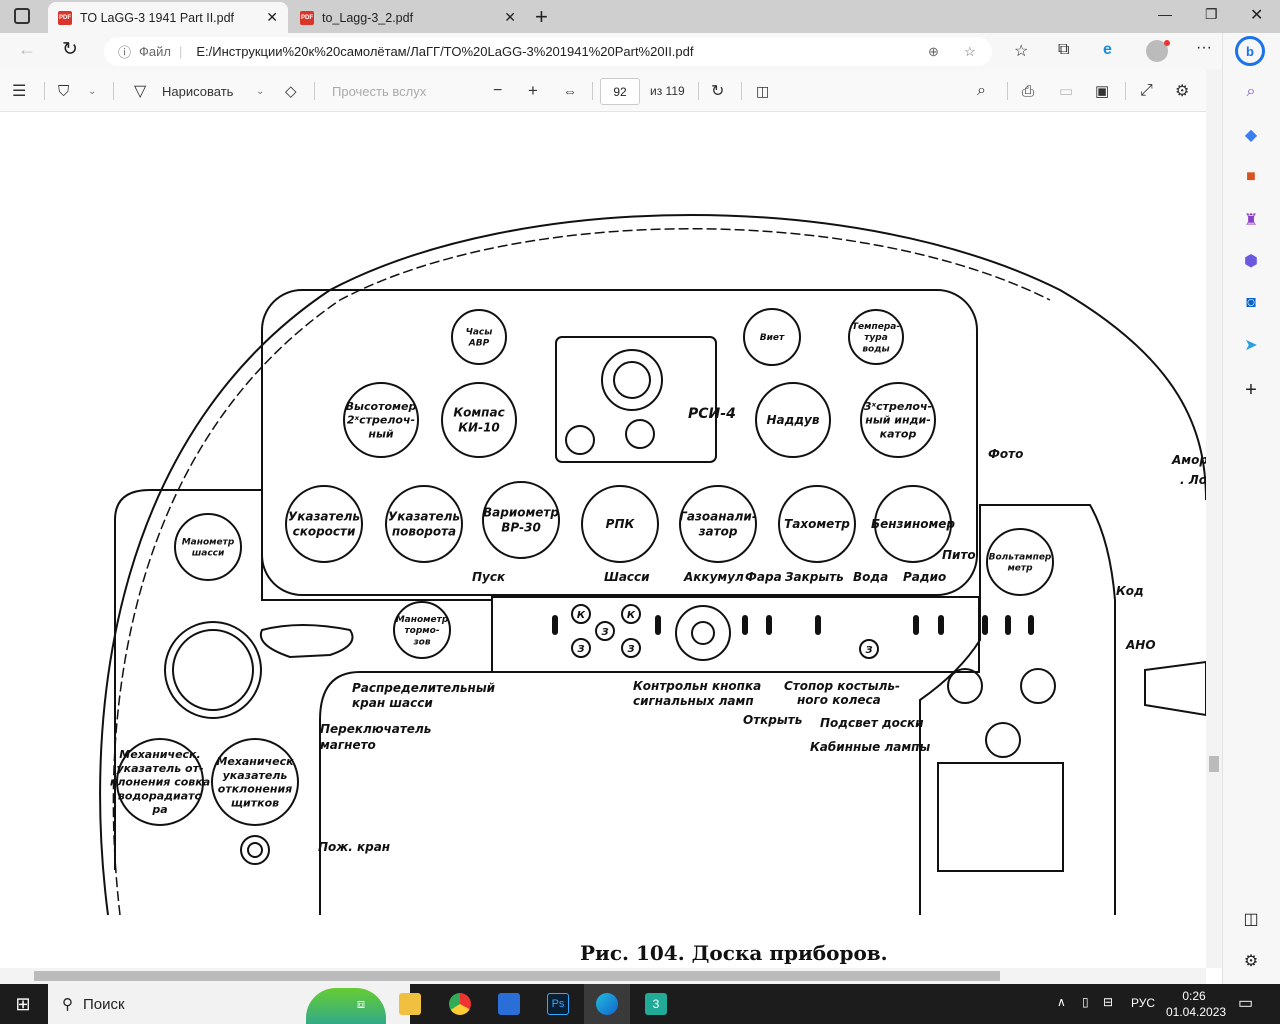  What do you see at coordinates (140, 91) in the screenshot?
I see `draw-icon: ▽` at bounding box center [140, 91].